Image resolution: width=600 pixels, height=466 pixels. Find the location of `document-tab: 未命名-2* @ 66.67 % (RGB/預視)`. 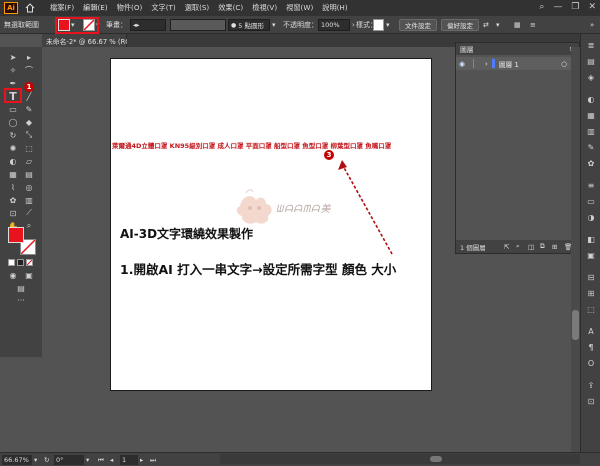

document-tab: 未命名-2* @ 66.67 % (RGB/預視) is located at coordinates (98, 40).